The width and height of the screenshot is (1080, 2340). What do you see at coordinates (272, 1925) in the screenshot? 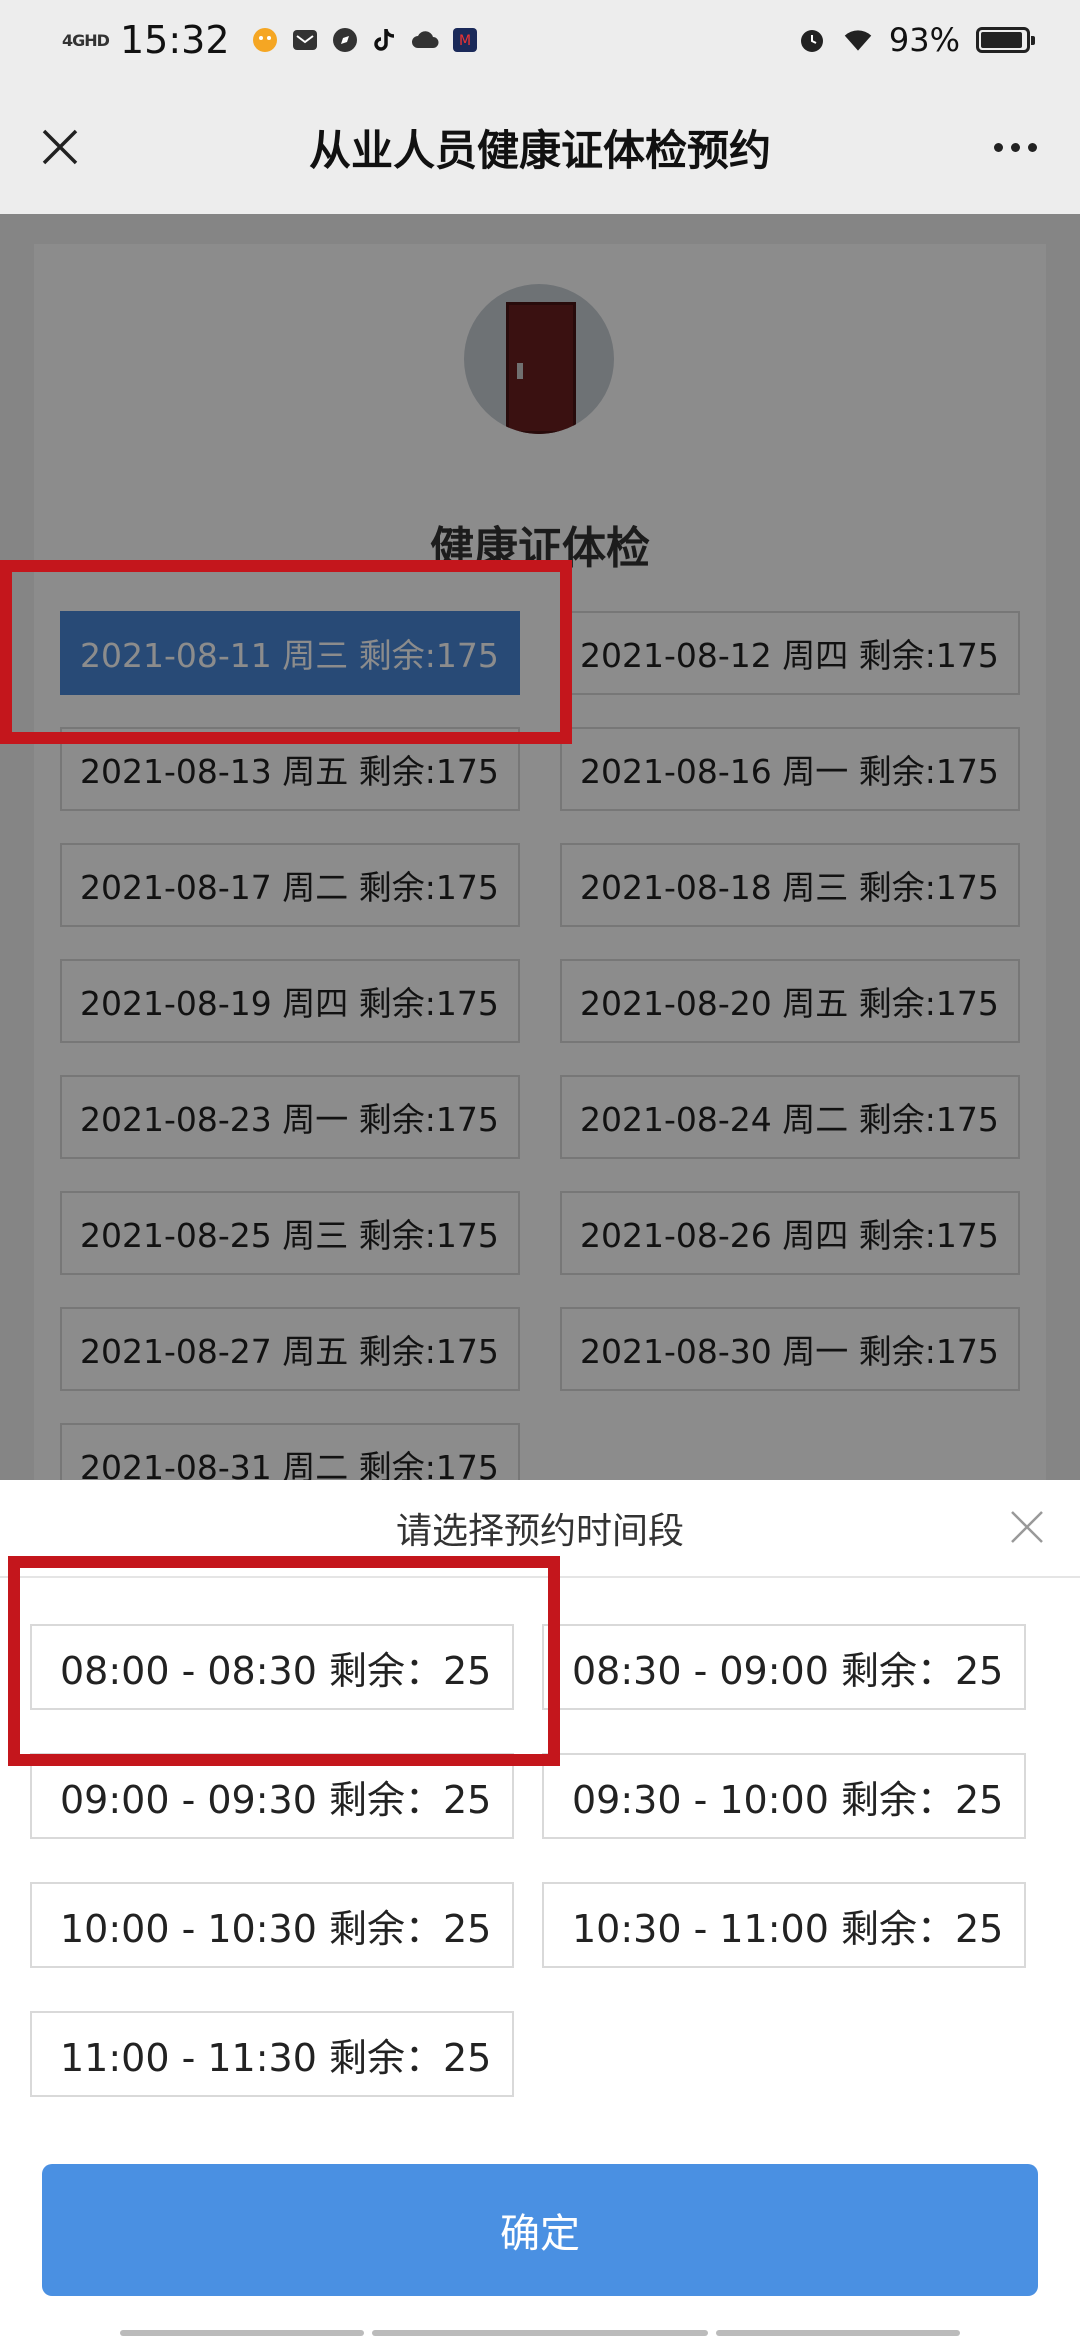
I see `time-slot-option: 10:00 - 10:30 剩余：25` at bounding box center [272, 1925].